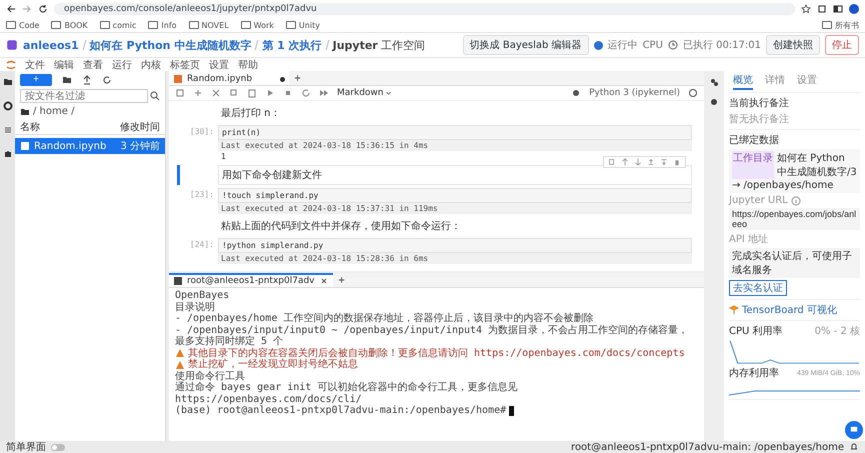  I want to click on chart-title: 内存利用率, so click(754, 373).